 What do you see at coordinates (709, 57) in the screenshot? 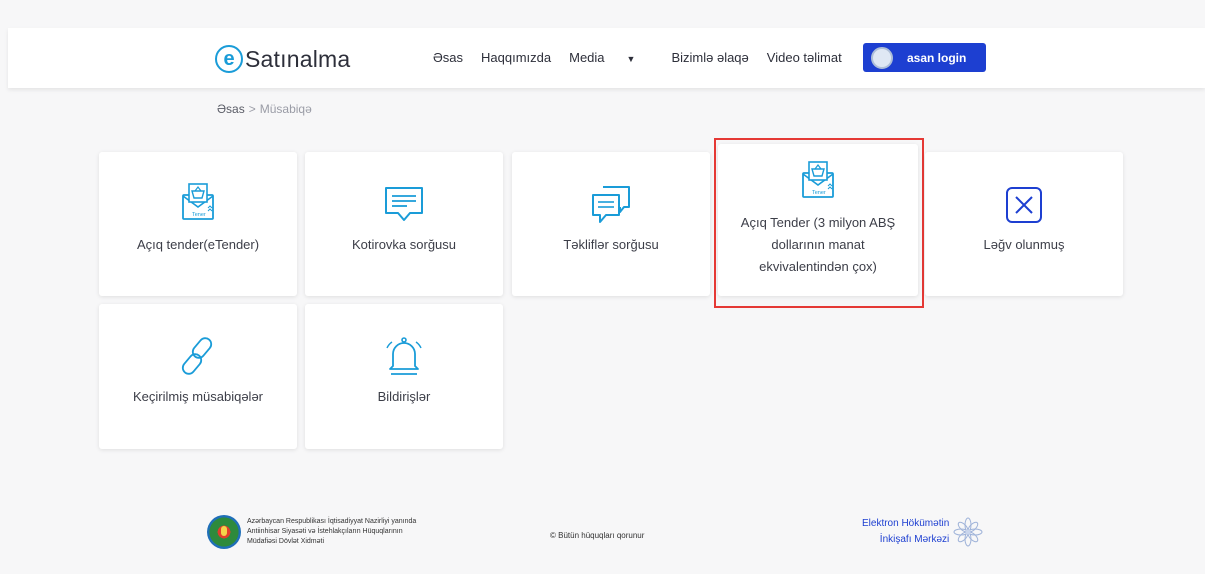
I see `nav-contact: Bizimlə əlaqə` at bounding box center [709, 57].